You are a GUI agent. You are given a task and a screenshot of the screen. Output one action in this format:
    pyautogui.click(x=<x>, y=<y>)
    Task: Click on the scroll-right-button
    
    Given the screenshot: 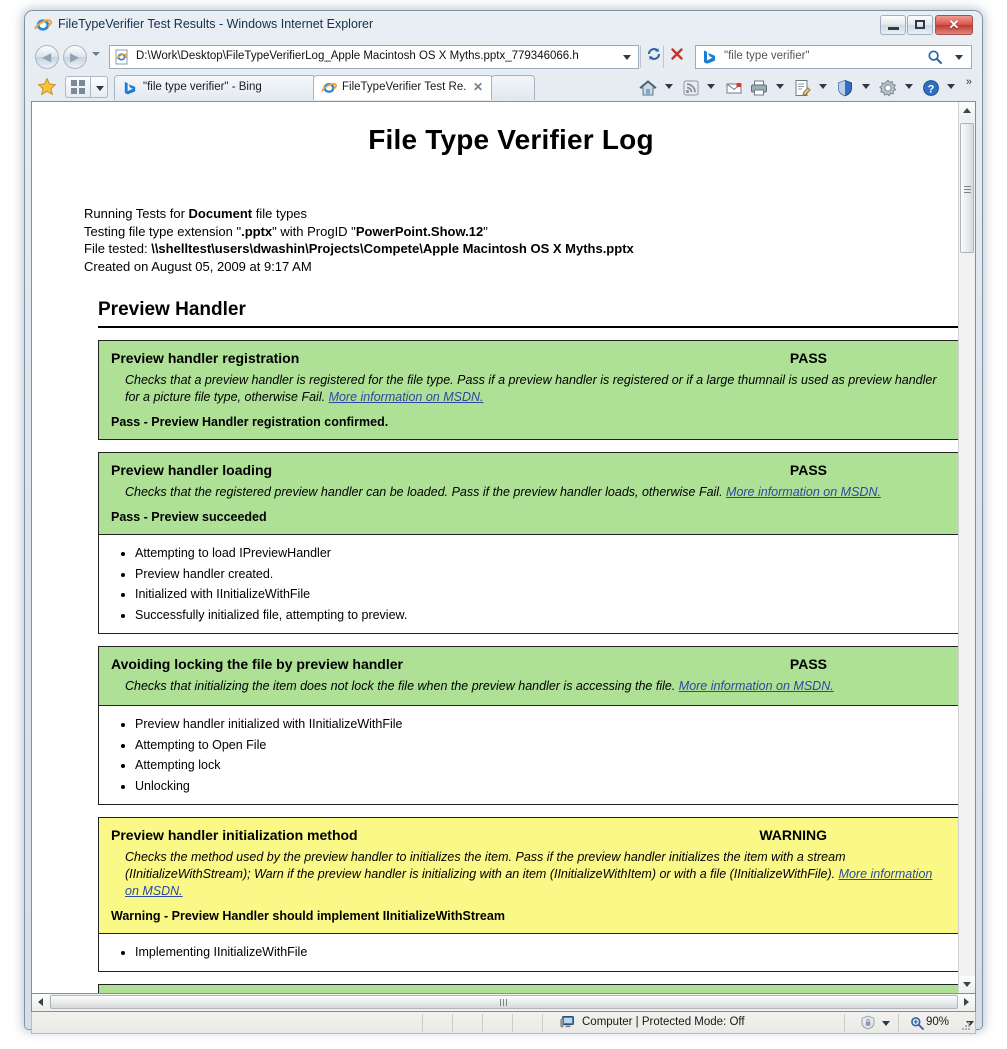 What is the action you would take?
    pyautogui.click(x=966, y=1002)
    